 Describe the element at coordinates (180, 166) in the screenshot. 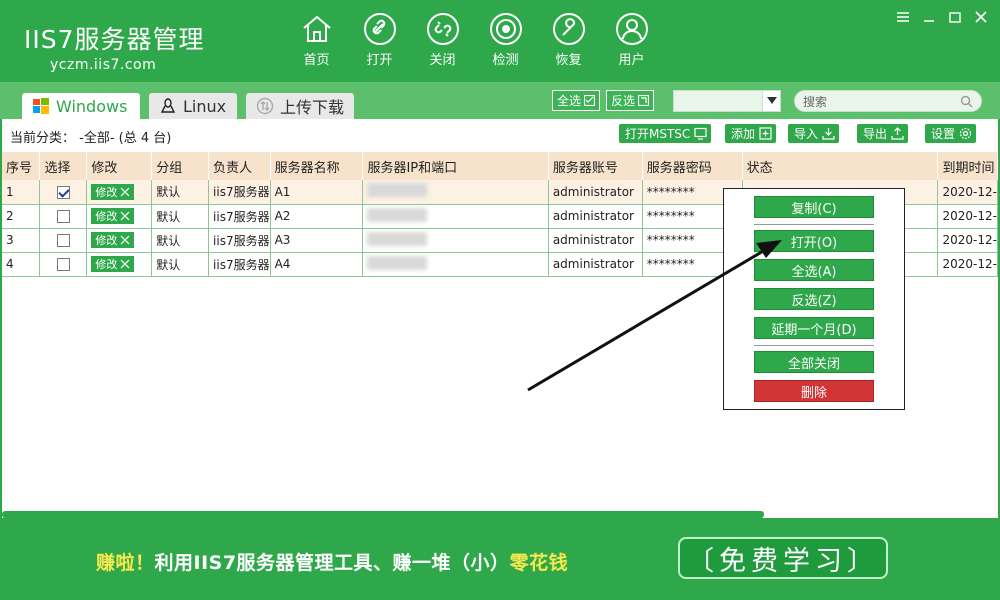

I see `col-group: 分组` at that location.